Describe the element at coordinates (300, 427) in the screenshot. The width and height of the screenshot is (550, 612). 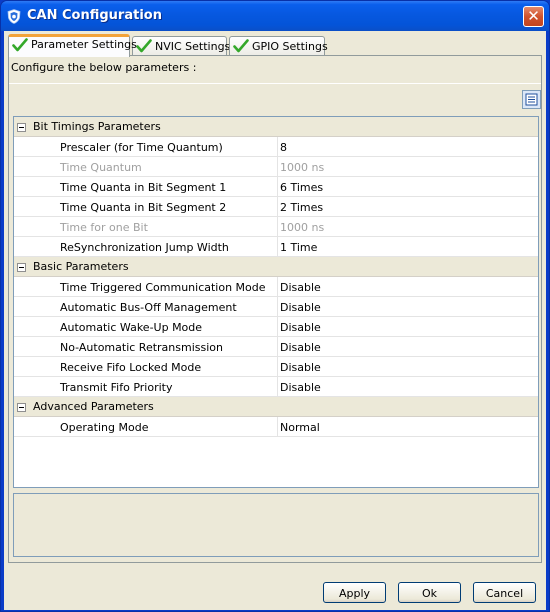
I see `param-value: Normal` at that location.